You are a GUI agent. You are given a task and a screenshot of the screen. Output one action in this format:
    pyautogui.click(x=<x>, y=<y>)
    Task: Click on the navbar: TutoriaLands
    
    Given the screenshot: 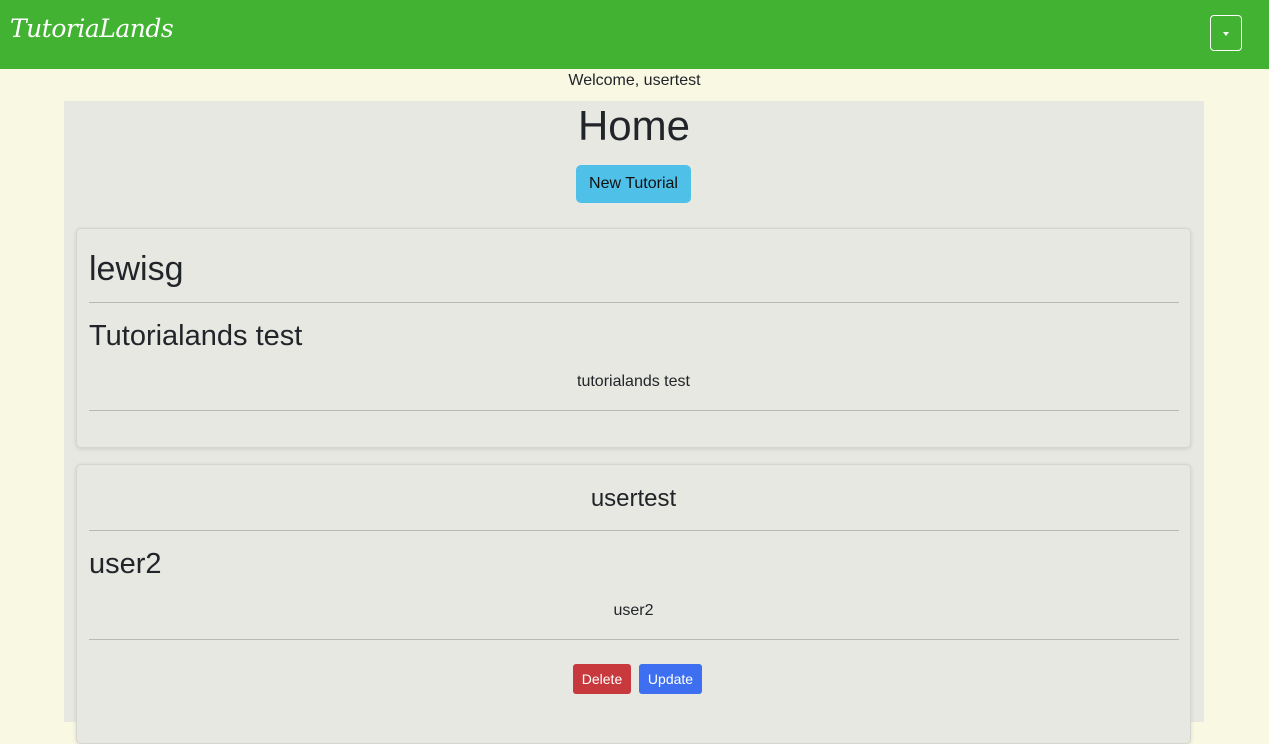 What is the action you would take?
    pyautogui.click(x=634, y=34)
    